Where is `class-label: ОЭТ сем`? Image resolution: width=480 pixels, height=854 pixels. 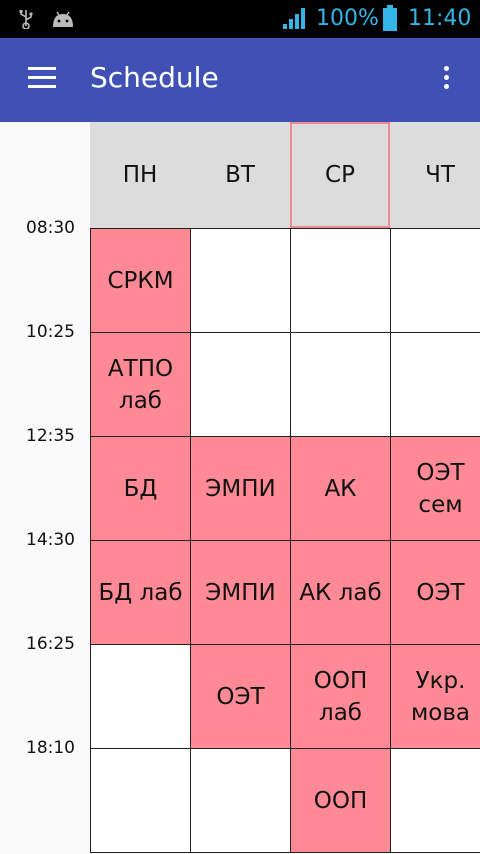
class-label: ОЭТ сем is located at coordinates (440, 488).